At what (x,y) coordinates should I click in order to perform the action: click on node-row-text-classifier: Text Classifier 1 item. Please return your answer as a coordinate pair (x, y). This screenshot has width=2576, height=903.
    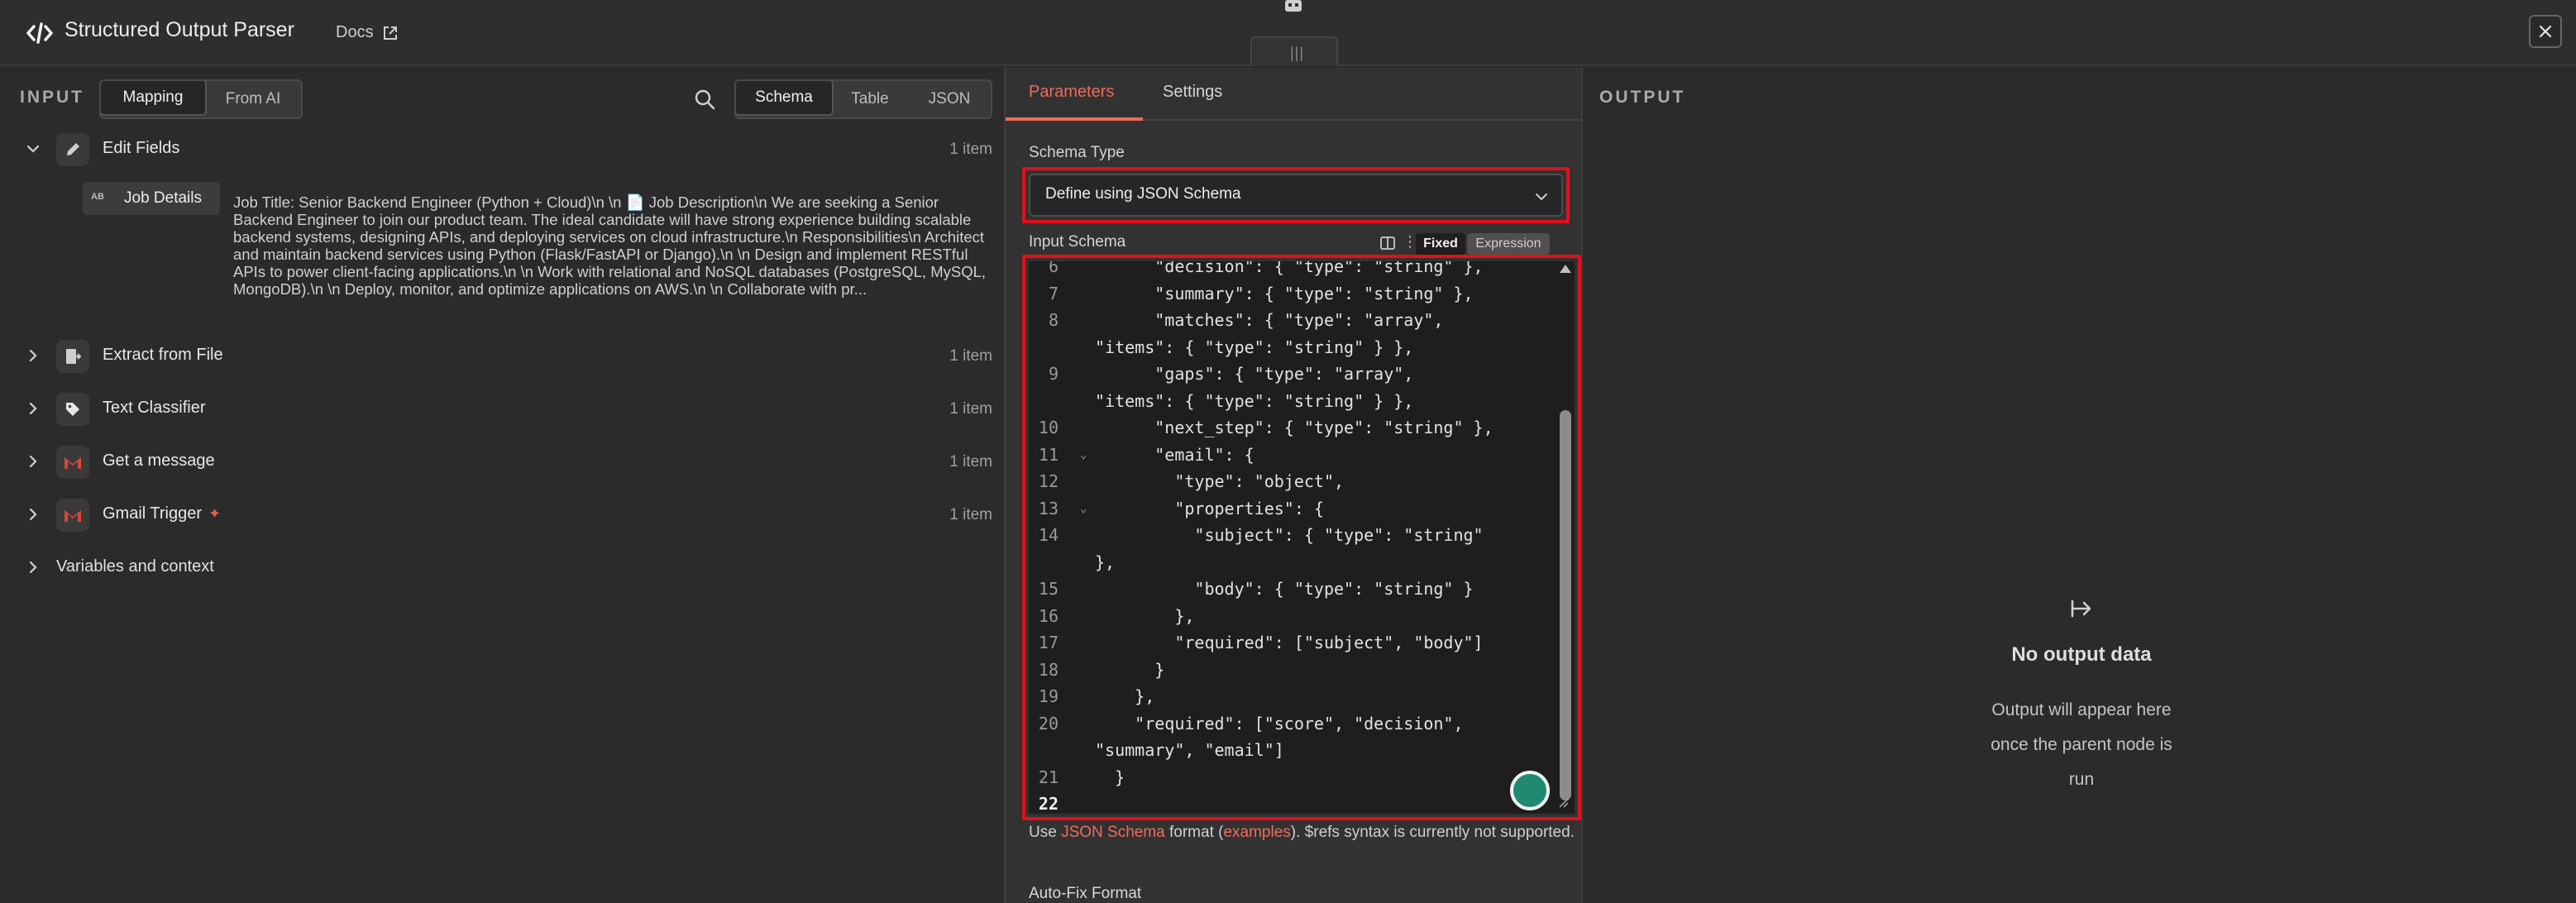
    Looking at the image, I should click on (502, 409).